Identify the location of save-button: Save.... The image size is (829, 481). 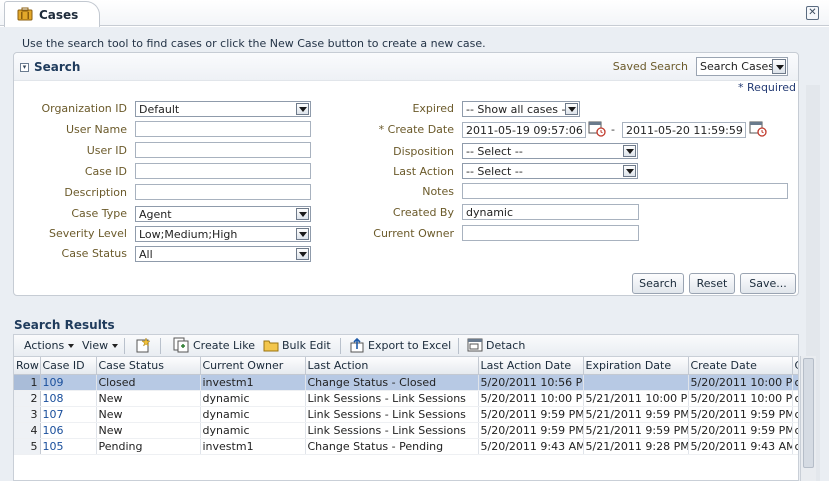
(768, 283).